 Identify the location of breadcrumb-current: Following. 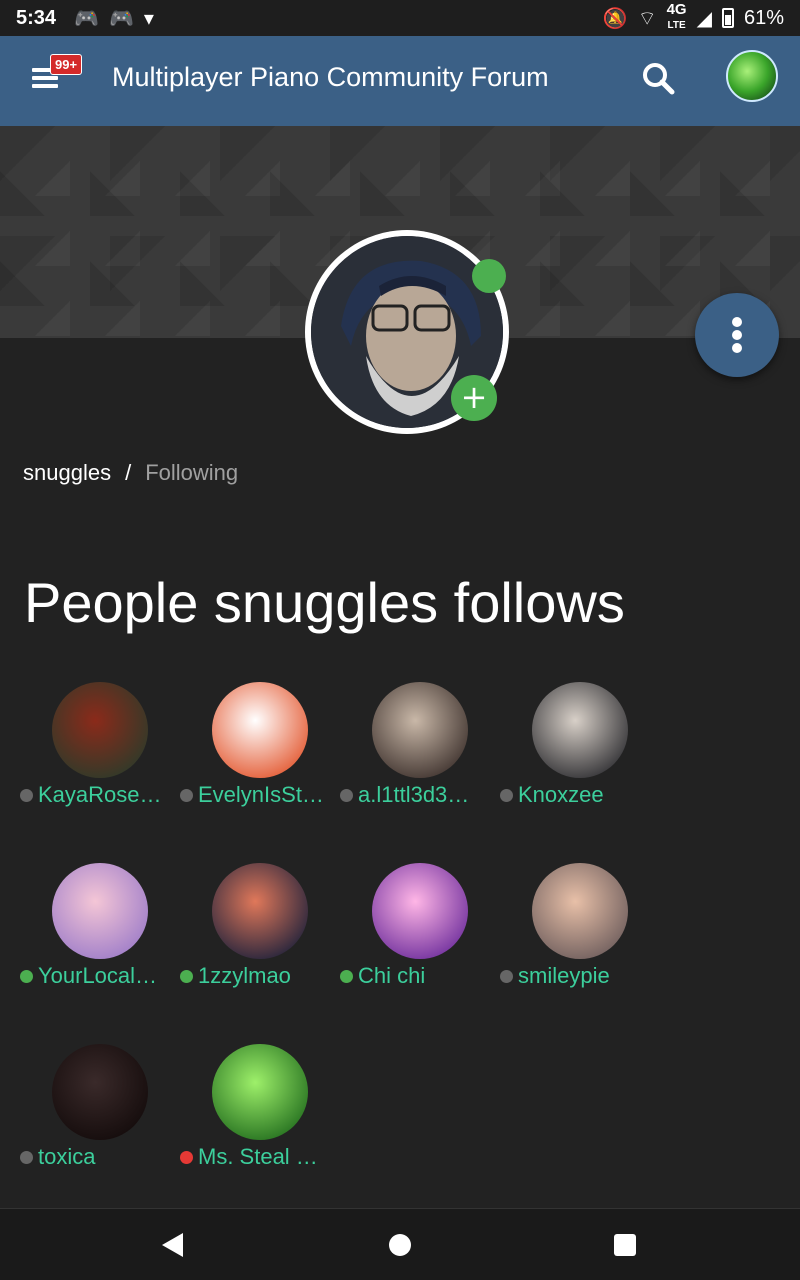
(192, 472).